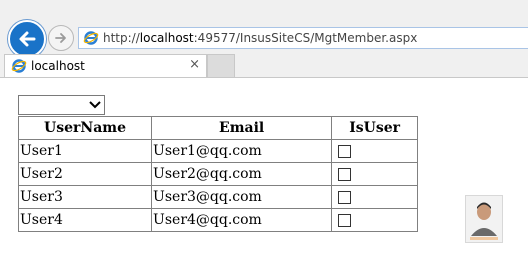 This screenshot has height=256, width=528. I want to click on email-cell: User2@qq.com, so click(242, 174).